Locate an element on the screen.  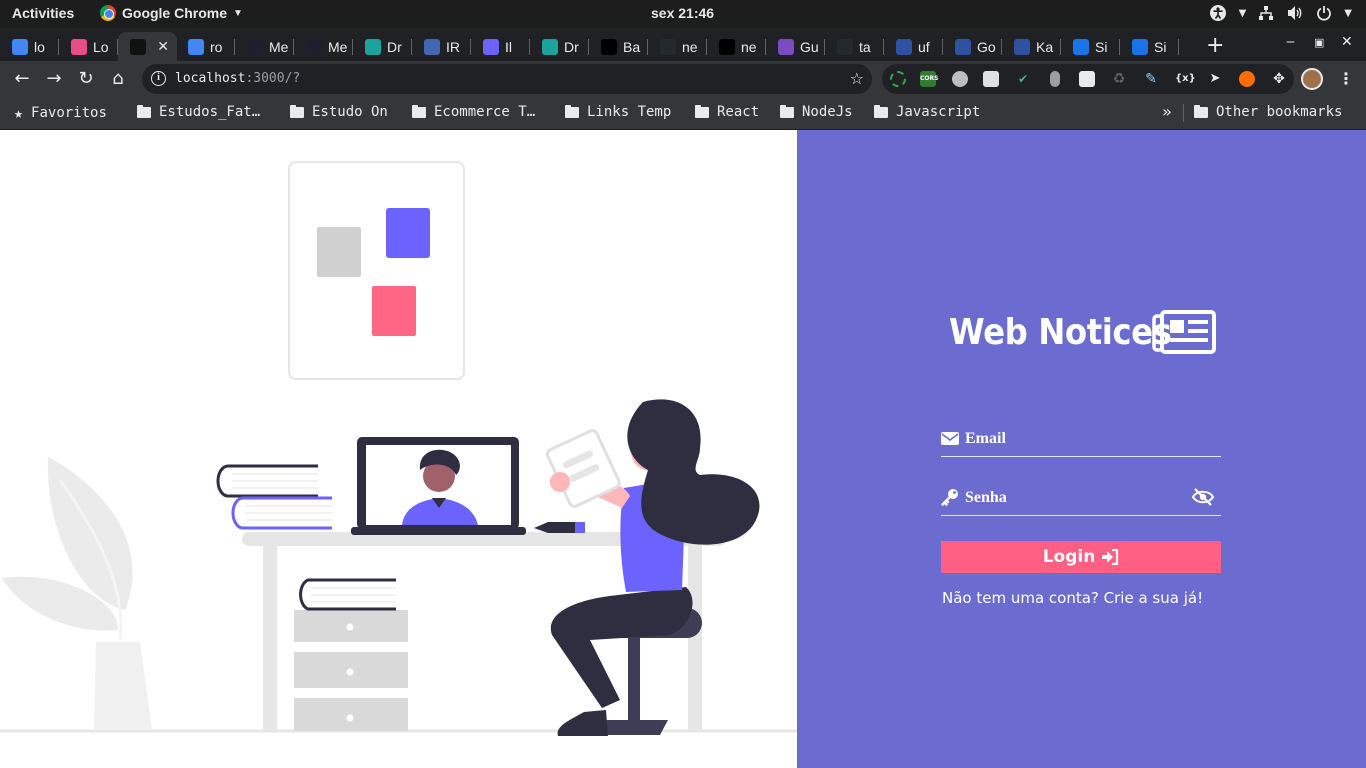
browser-tab: IR is located at coordinates (441, 46).